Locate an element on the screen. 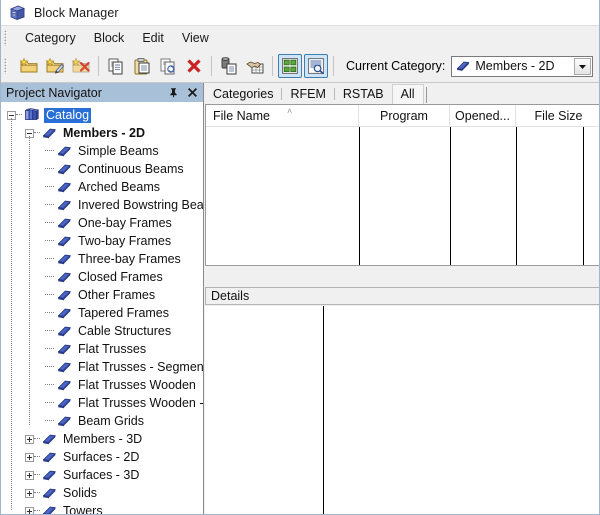 The width and height of the screenshot is (600, 515). tab-rfem: RFEM is located at coordinates (307, 94).